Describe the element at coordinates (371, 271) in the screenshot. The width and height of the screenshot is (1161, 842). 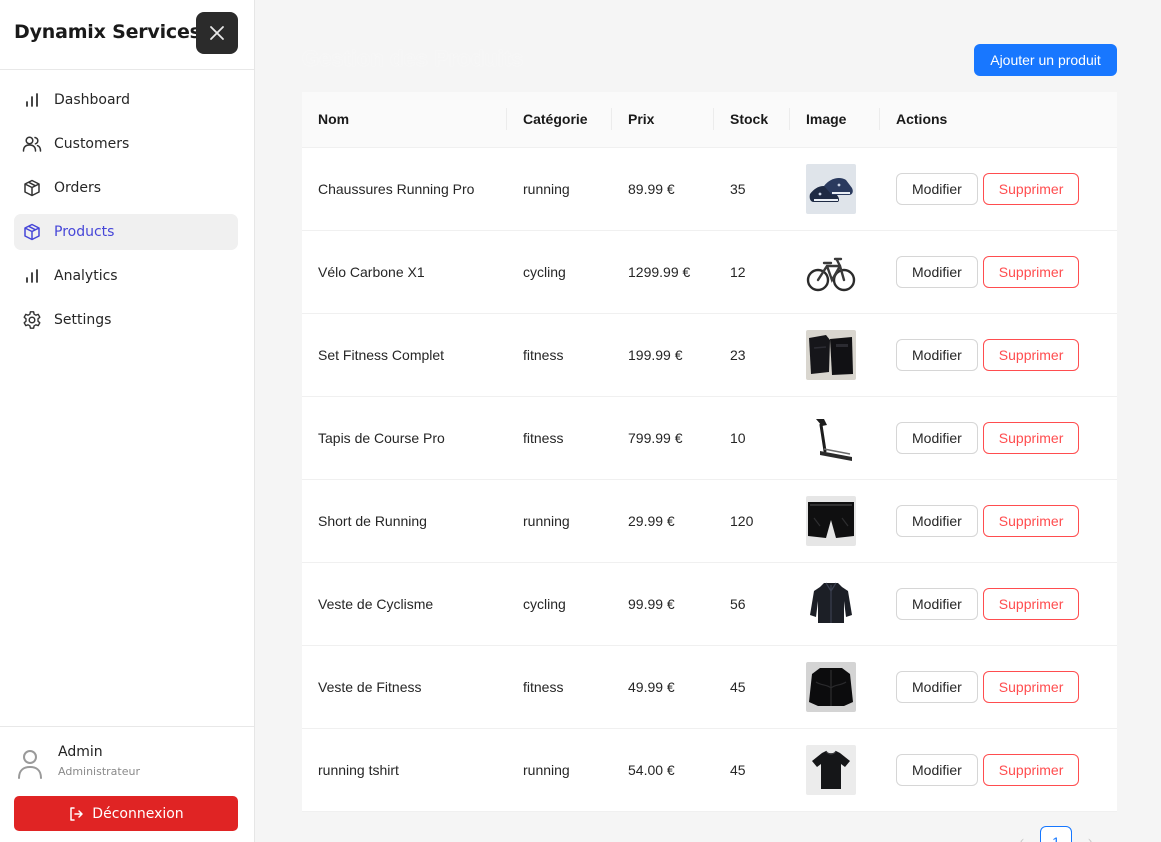
I see `product-name: Vélo Carbone X1` at that location.